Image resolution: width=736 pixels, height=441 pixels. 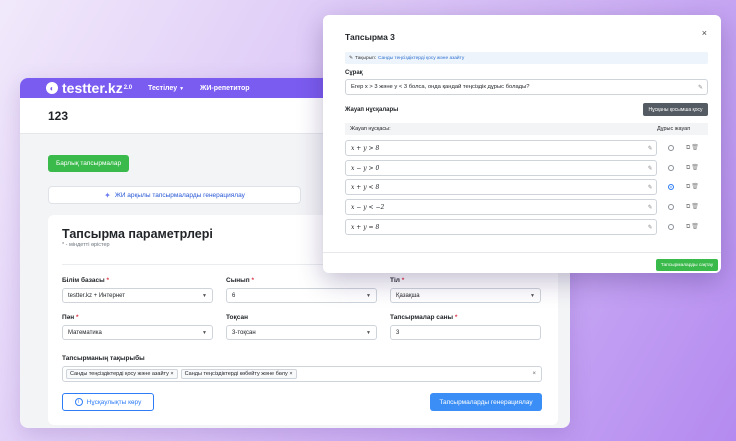 I want to click on knowledge-base-value: testter.kz + Интернет, so click(x=97, y=295).